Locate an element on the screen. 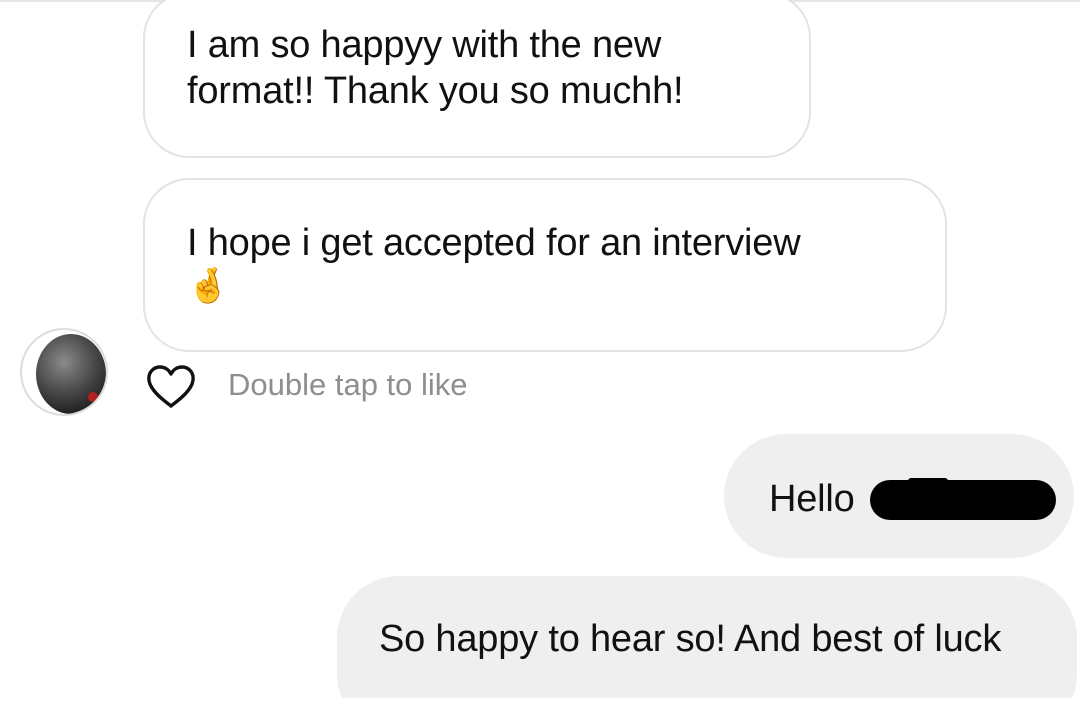 Image resolution: width=1080 pixels, height=706 pixels. outgoing-message-bubble: So happy to hear so! And best of luck is located at coordinates (707, 641).